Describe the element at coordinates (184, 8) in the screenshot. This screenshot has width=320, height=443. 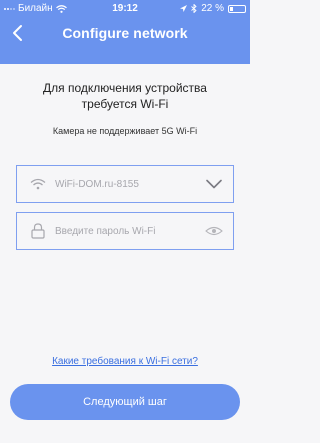
I see `location-icon` at that location.